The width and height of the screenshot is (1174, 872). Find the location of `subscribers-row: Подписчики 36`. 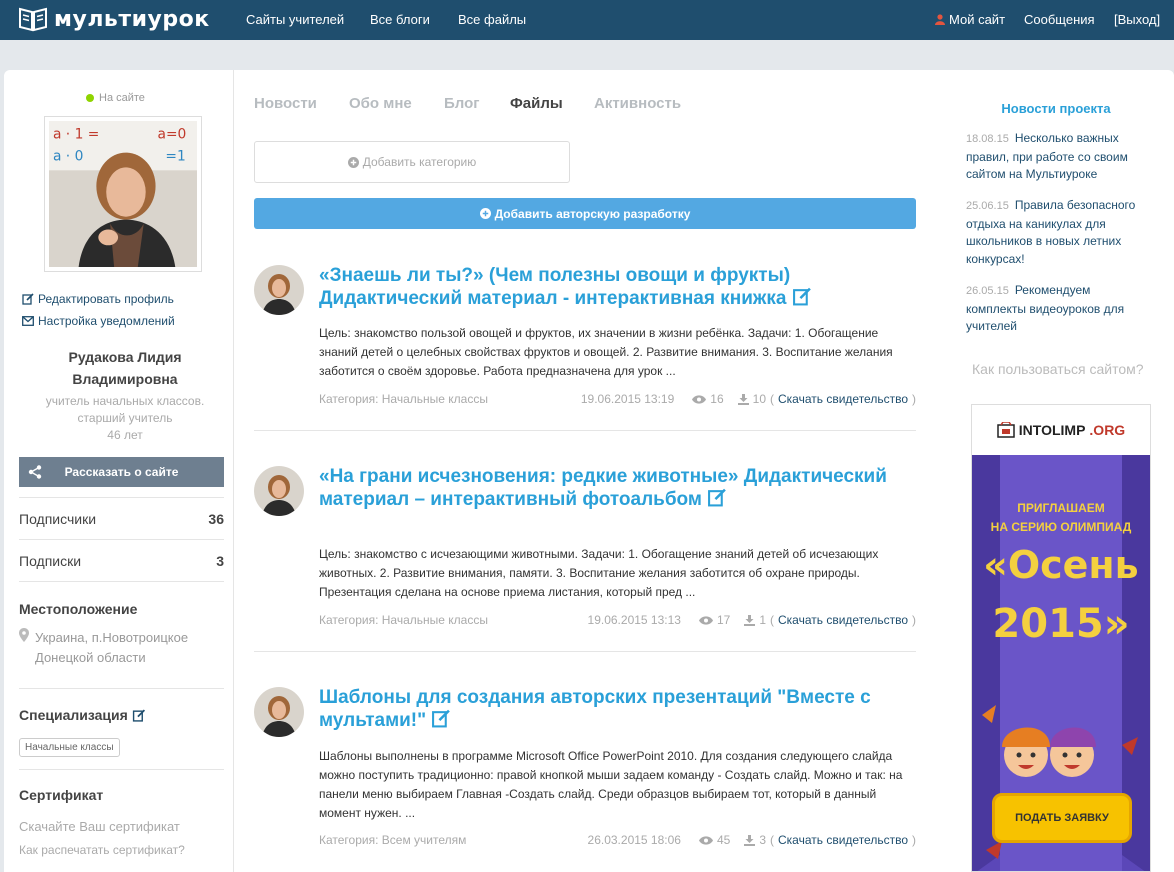

subscribers-row: Подписчики 36 is located at coordinates (121, 518).